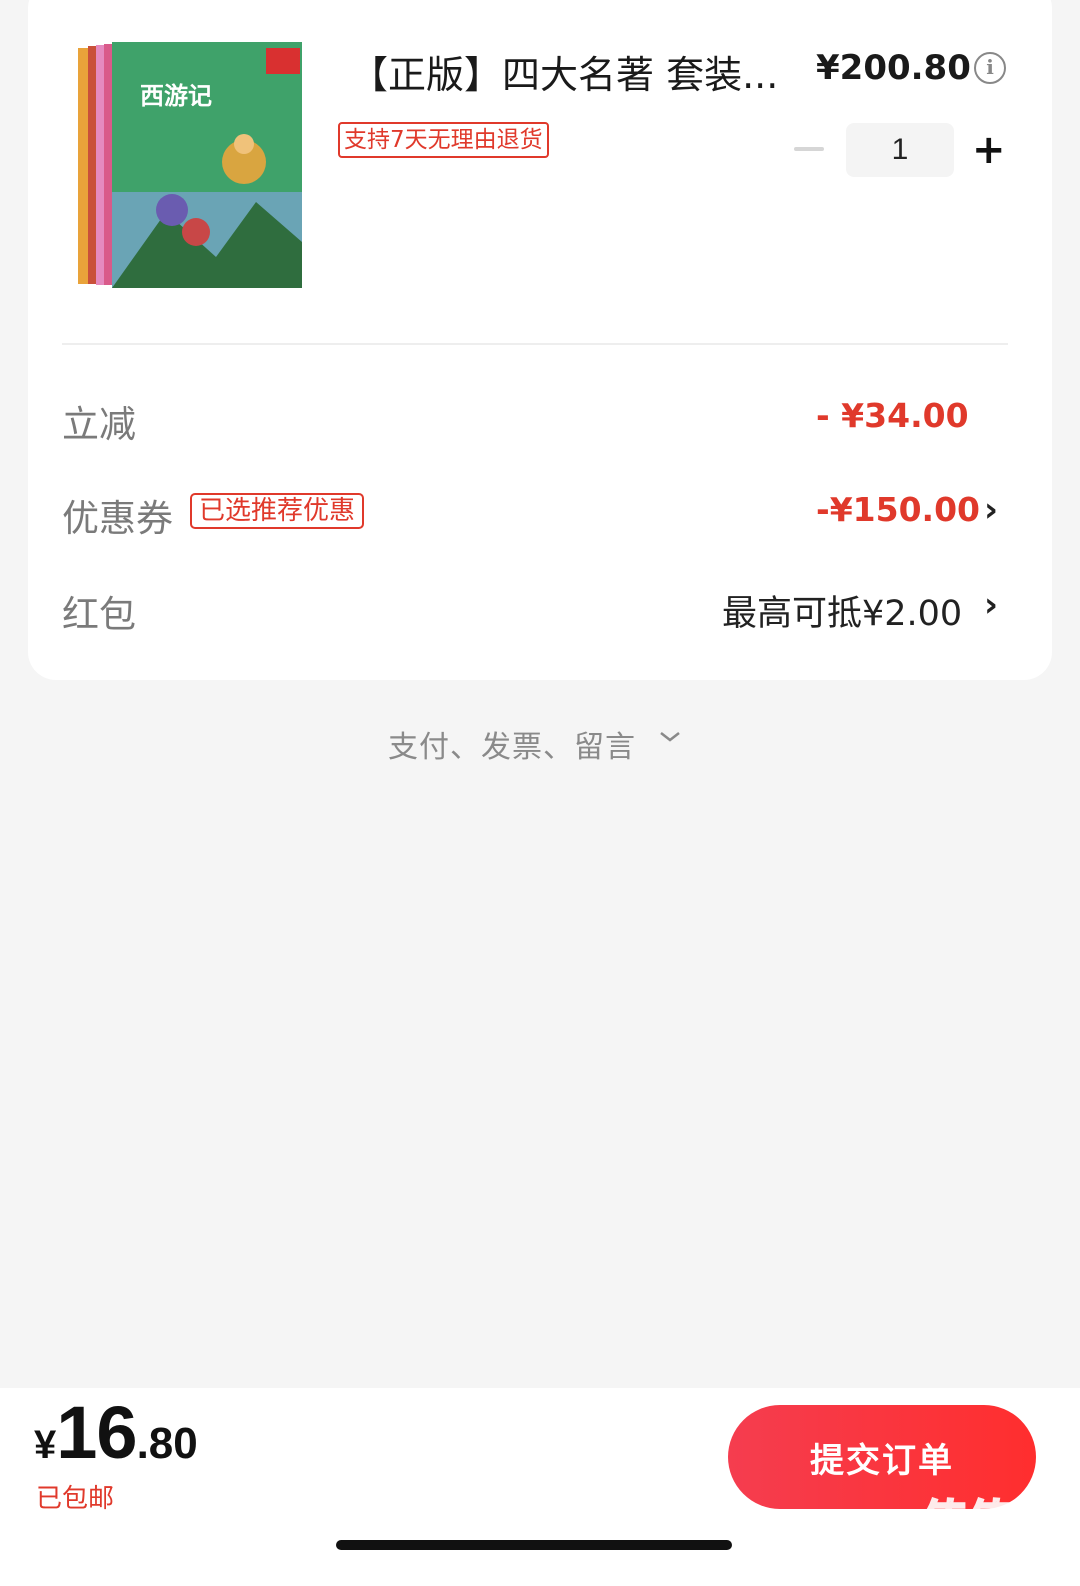  I want to click on currency-symbol: ¥, so click(45, 1445).